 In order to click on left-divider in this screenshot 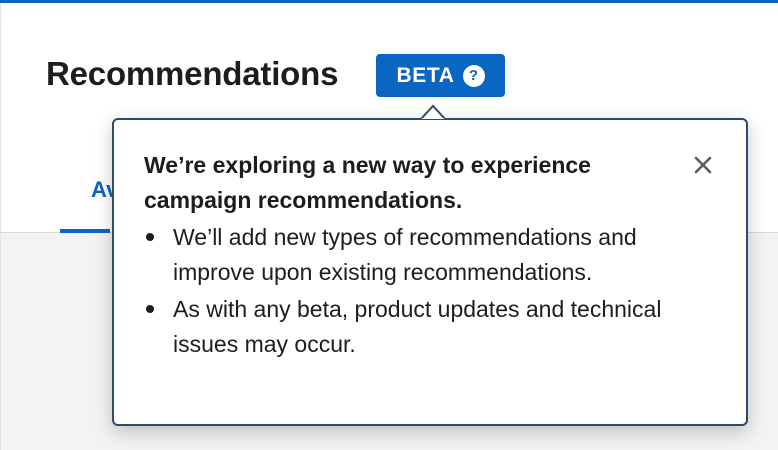, I will do `click(0, 226)`.